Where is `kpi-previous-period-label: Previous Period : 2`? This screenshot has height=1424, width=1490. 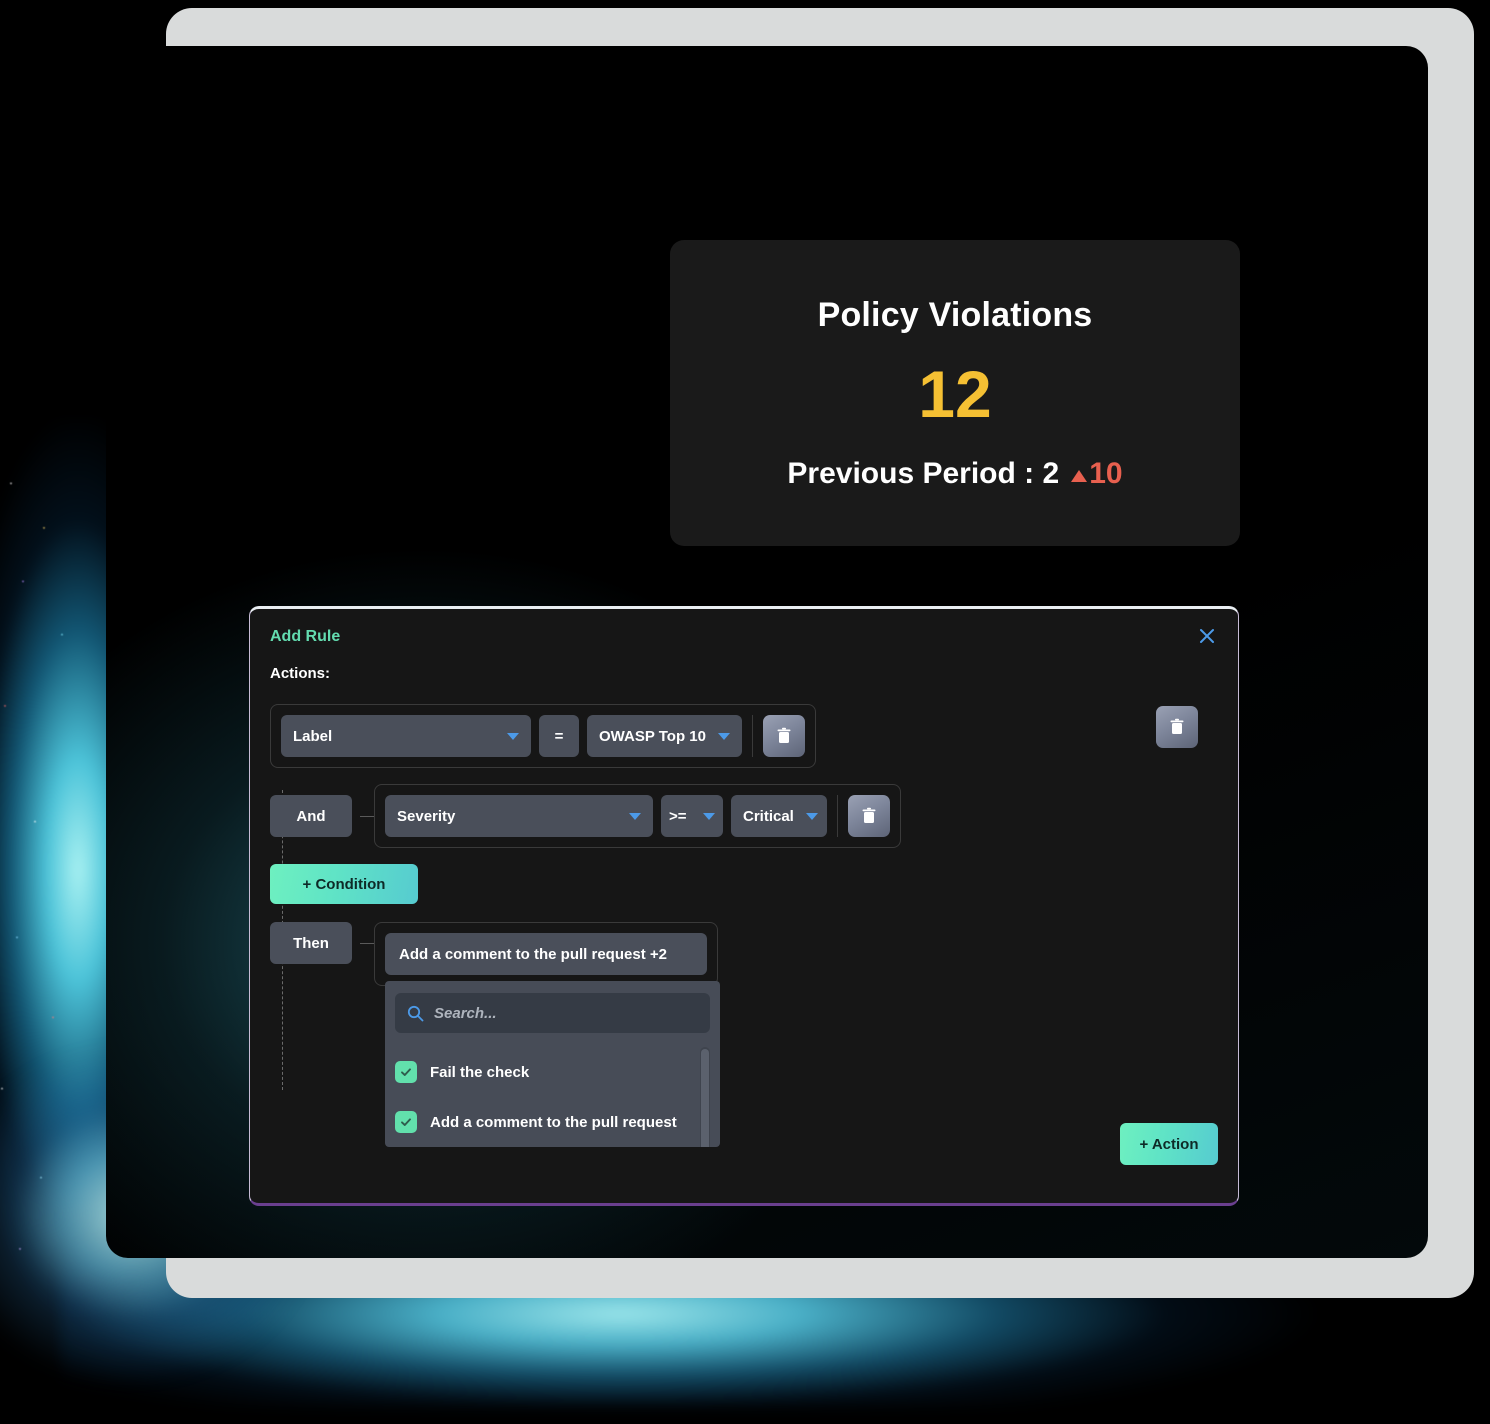 kpi-previous-period-label: Previous Period : 2 is located at coordinates (923, 473).